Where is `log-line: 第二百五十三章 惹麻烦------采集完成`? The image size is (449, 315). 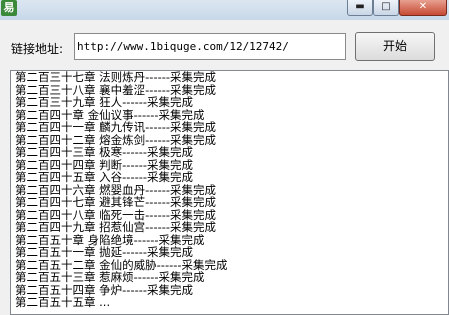 log-line: 第二百五十三章 惹麻烦------采集完成 is located at coordinates (110, 277).